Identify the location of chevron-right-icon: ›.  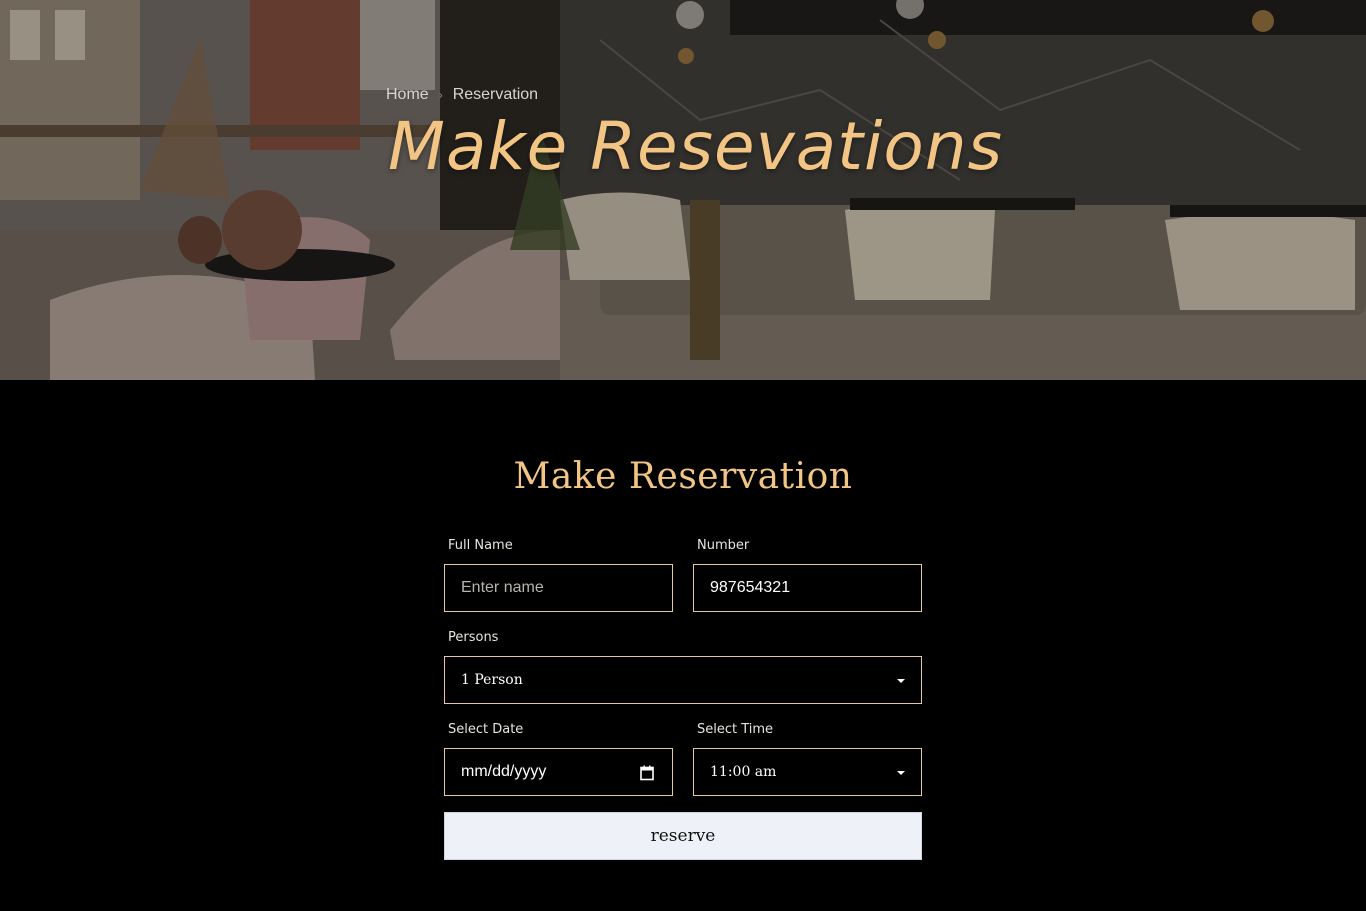
(440, 95).